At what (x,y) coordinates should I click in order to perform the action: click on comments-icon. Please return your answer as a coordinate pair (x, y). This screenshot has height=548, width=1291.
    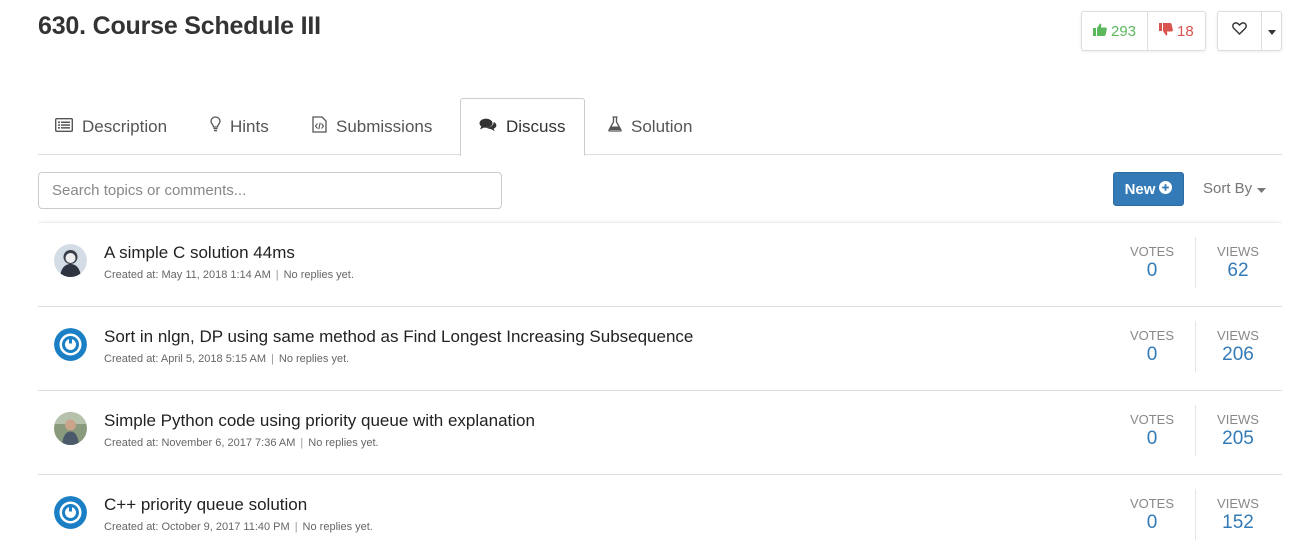
    Looking at the image, I should click on (492, 127).